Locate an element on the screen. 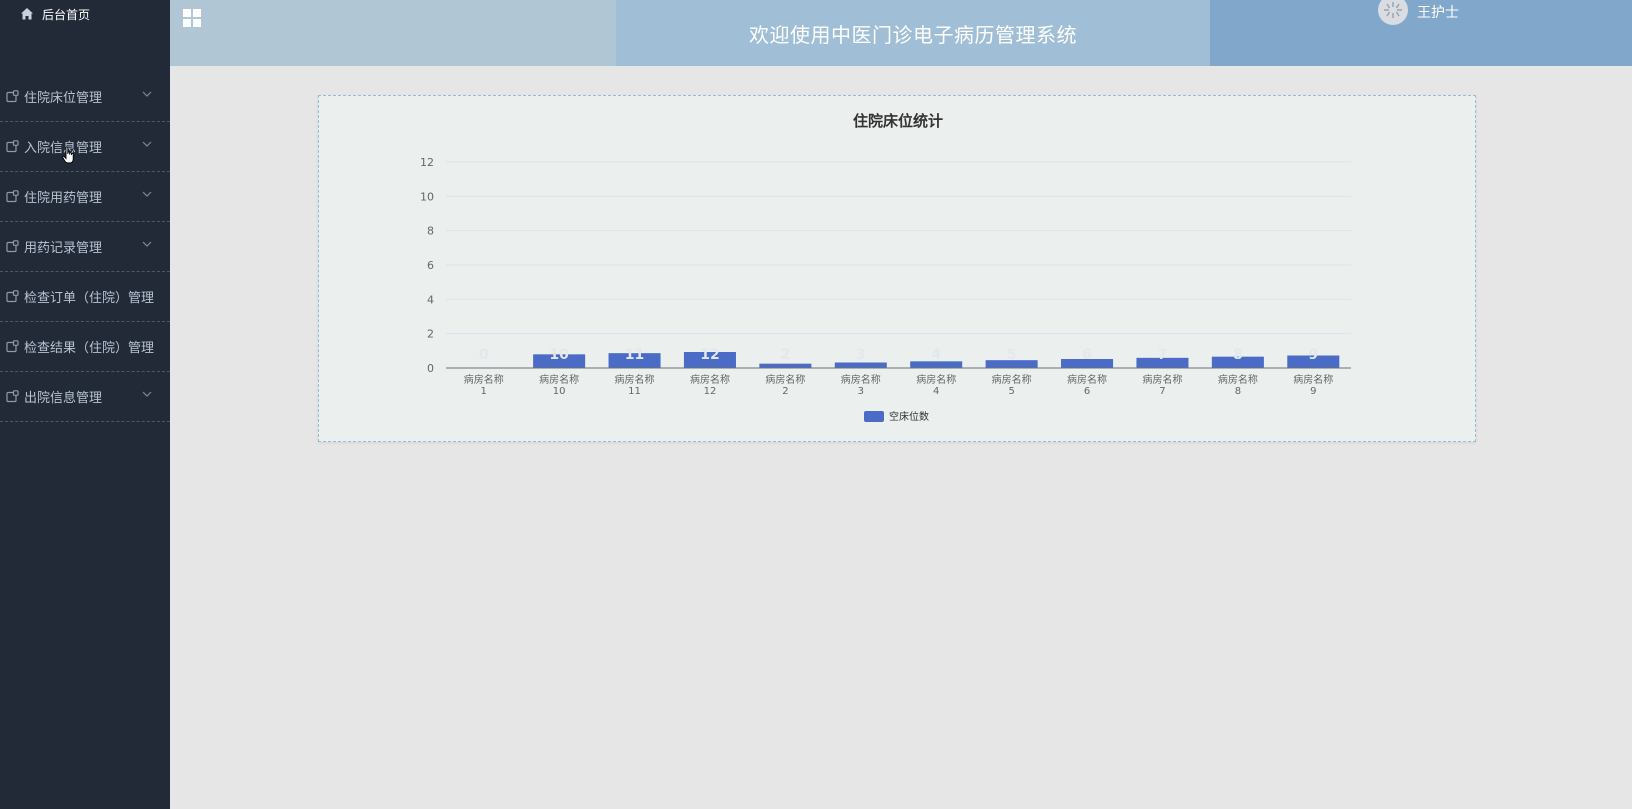  sidebar-home-label: 后台首页 is located at coordinates (66, 14).